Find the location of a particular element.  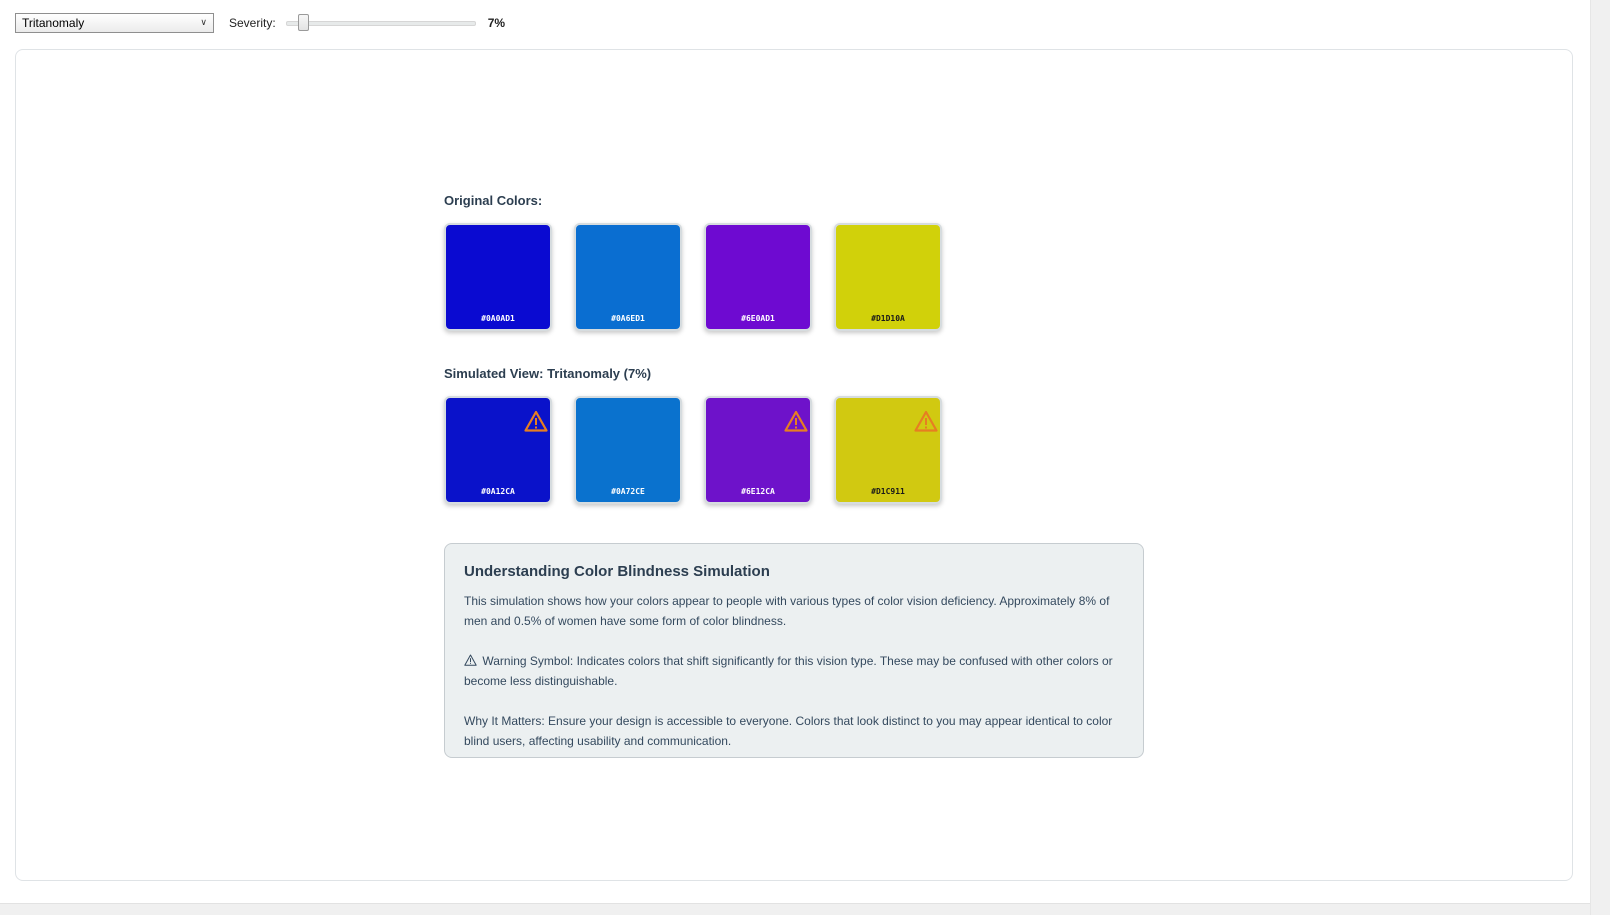

original-swatch: #0A6ED1 is located at coordinates (628, 277).